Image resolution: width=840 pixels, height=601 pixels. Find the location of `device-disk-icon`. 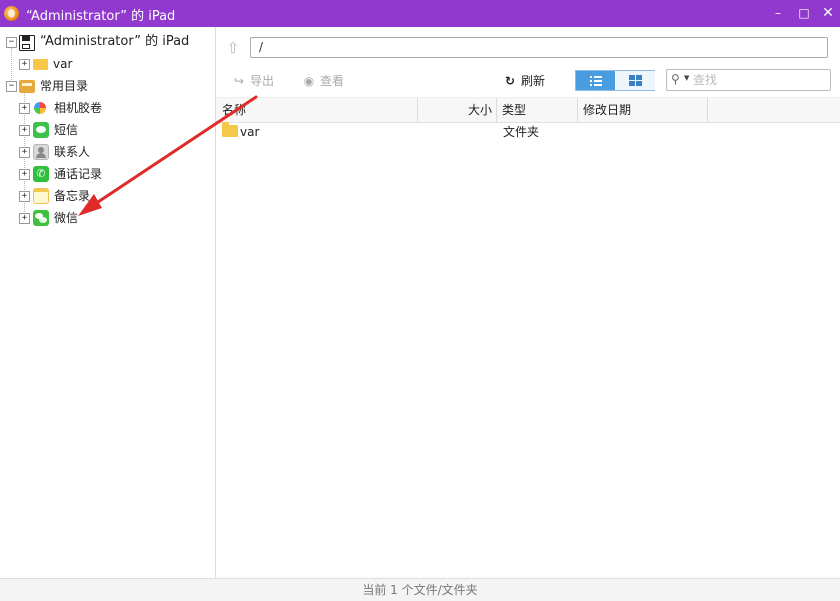

device-disk-icon is located at coordinates (27, 43).